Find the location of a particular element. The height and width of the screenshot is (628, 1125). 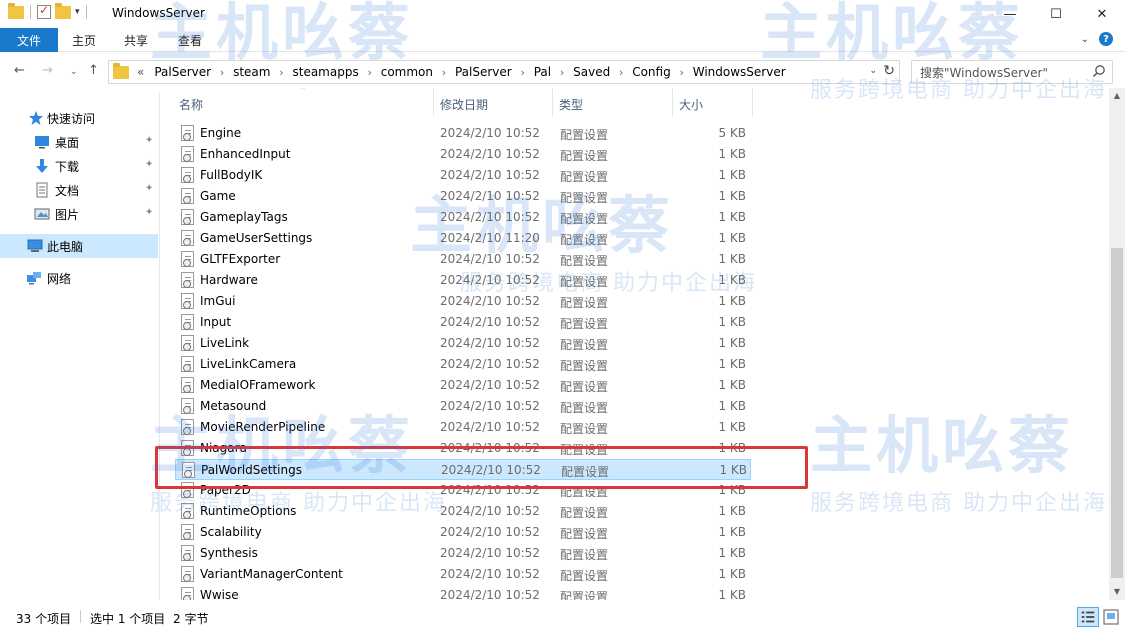

column-header-type: 类型 is located at coordinates (571, 104).